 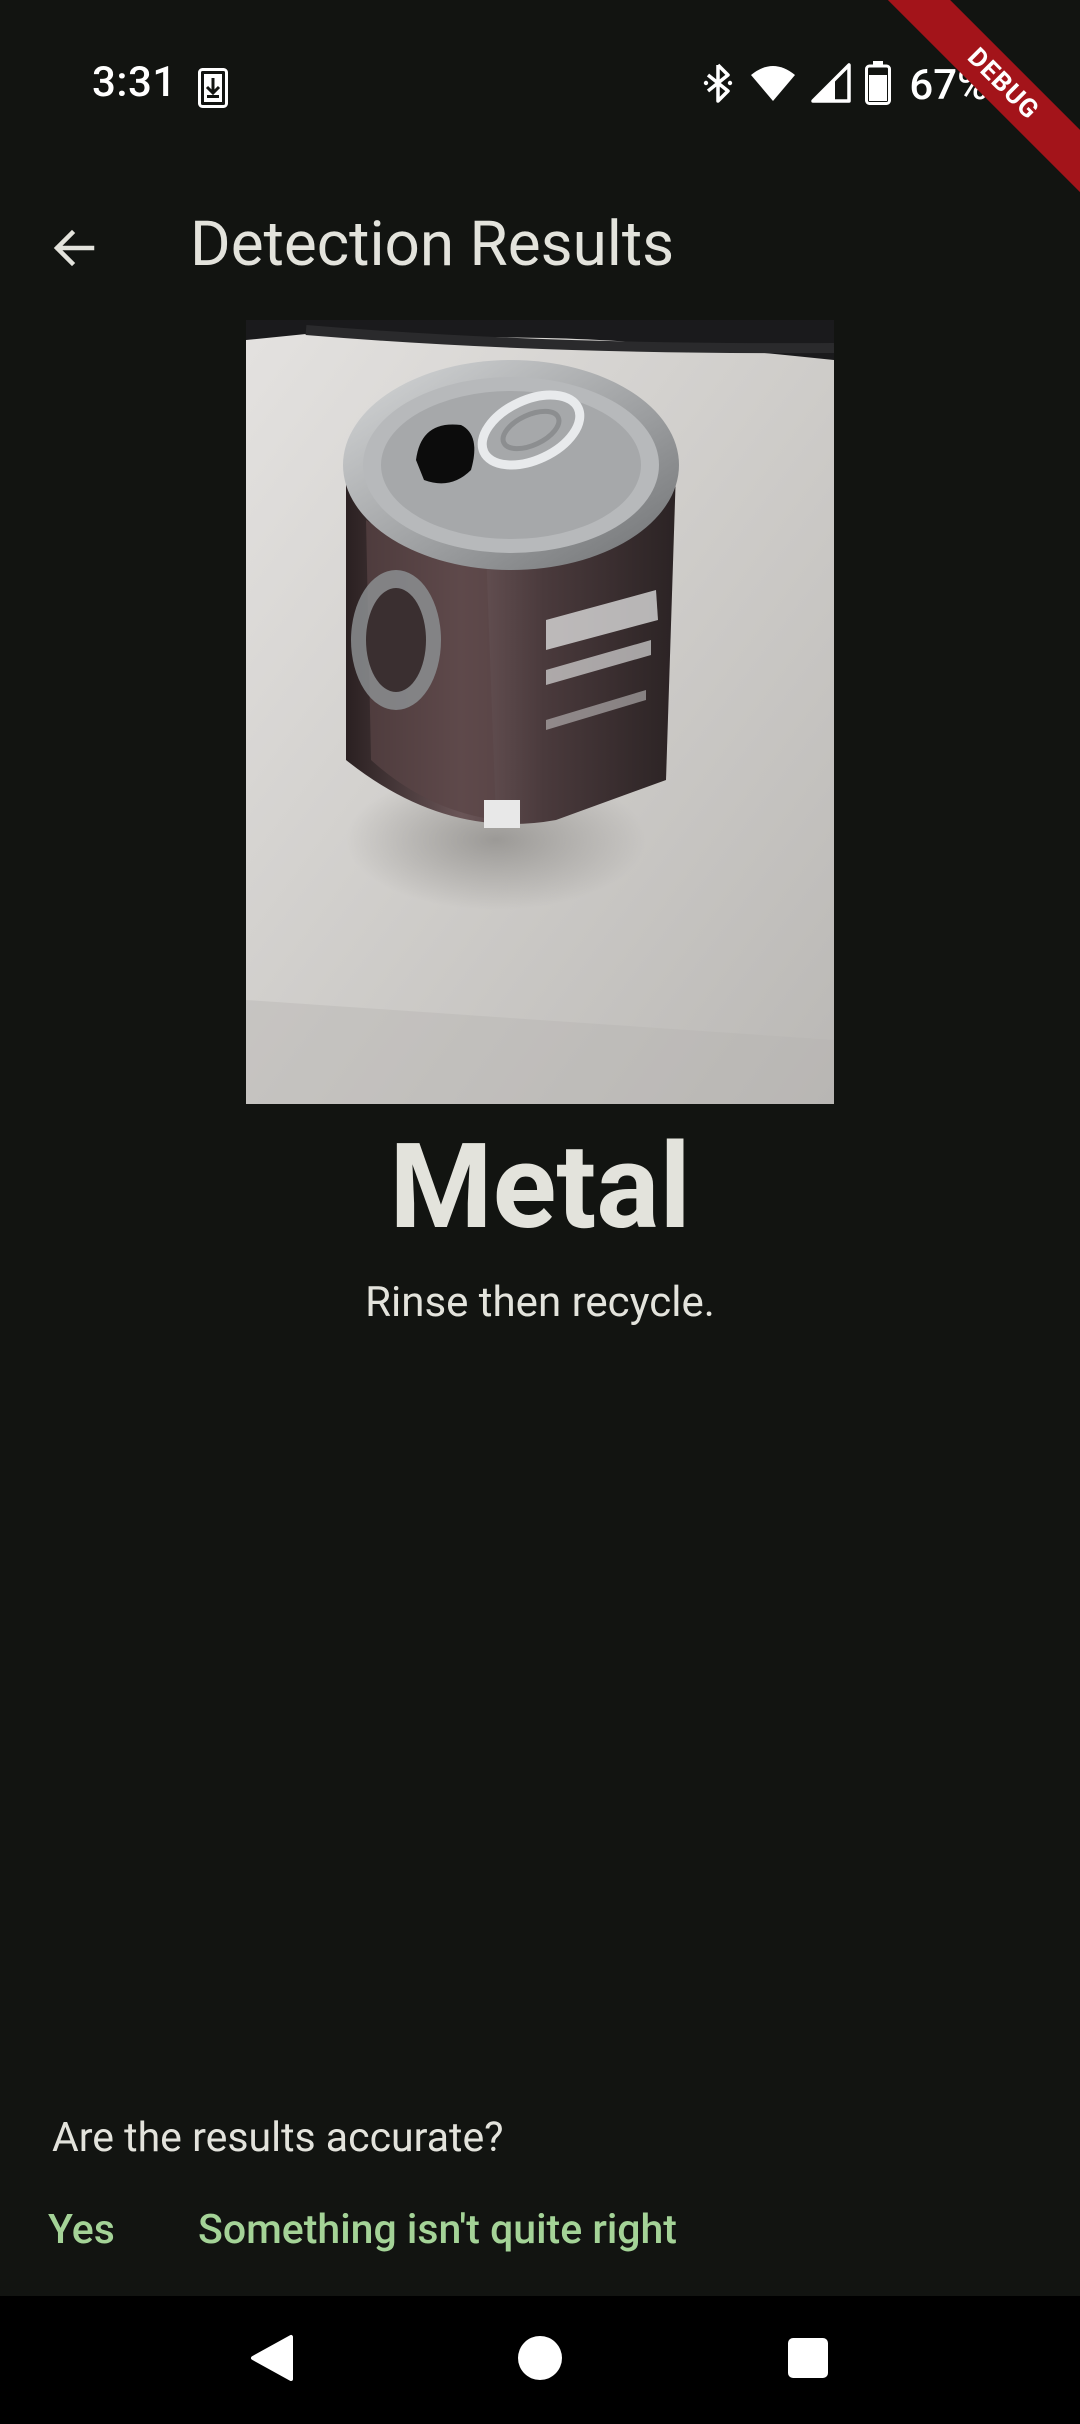 I want to click on feedback-not-right-button: Something isn't quite right, so click(x=437, y=2230).